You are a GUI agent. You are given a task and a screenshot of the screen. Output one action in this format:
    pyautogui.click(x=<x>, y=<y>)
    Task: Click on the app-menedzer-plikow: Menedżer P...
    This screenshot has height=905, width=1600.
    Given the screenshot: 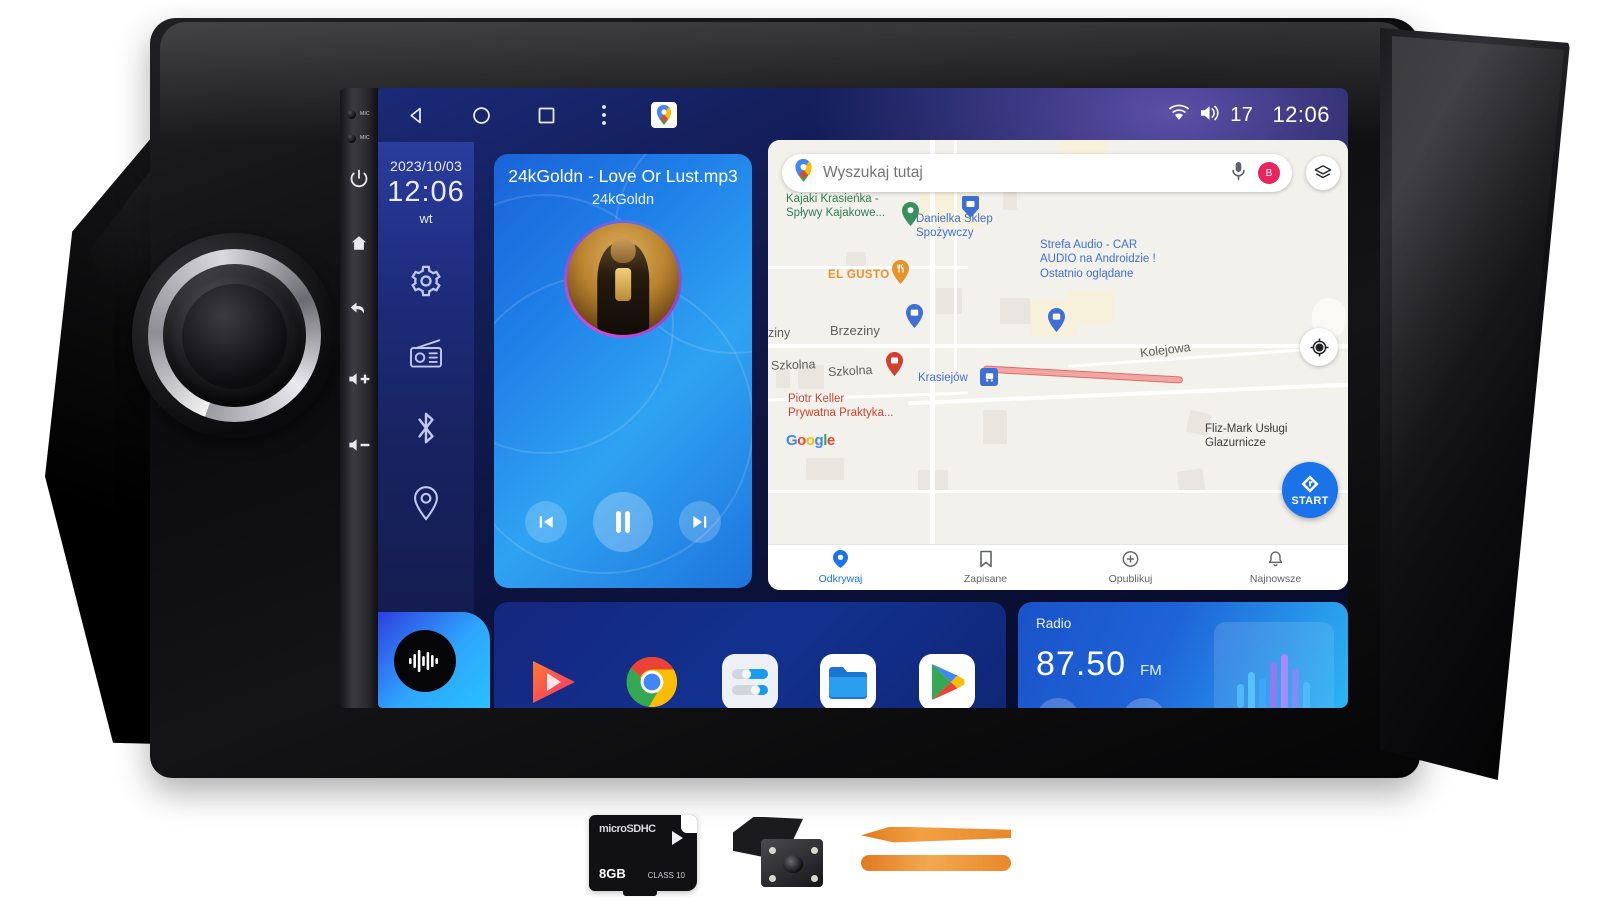 What is the action you would take?
    pyautogui.click(x=848, y=680)
    